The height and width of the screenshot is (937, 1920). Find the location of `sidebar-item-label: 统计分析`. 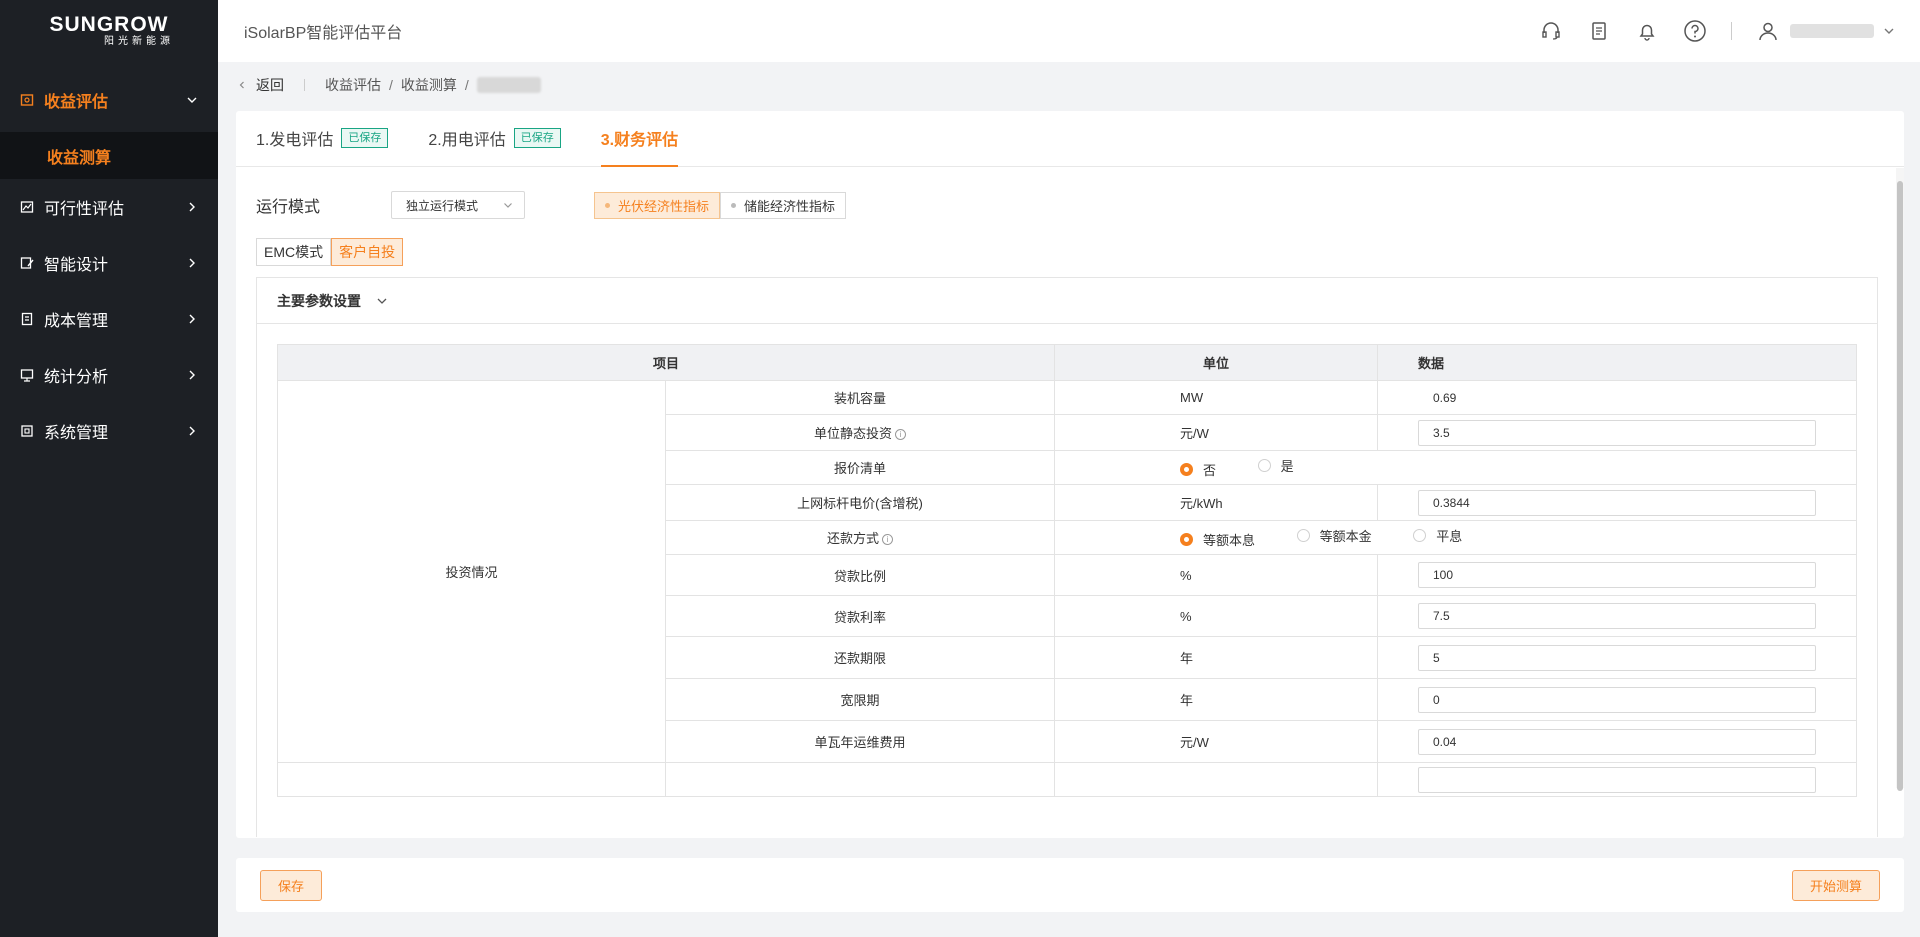

sidebar-item-label: 统计分析 is located at coordinates (76, 377).